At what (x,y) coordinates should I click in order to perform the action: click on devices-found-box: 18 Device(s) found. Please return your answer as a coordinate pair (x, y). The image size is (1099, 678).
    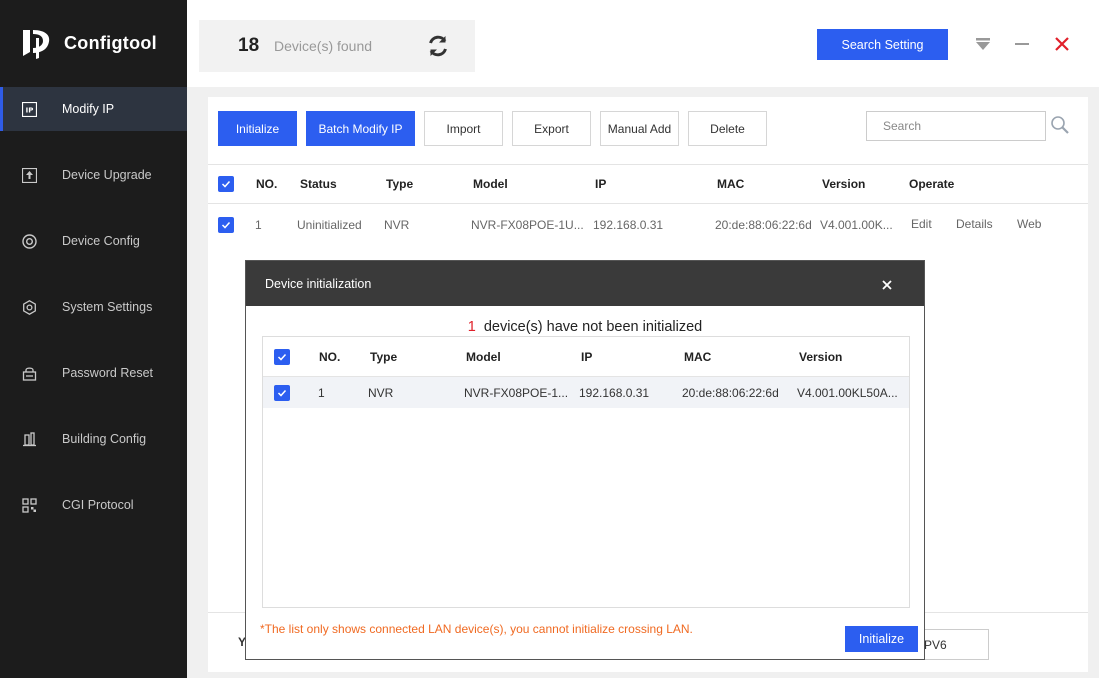
    Looking at the image, I should click on (337, 46).